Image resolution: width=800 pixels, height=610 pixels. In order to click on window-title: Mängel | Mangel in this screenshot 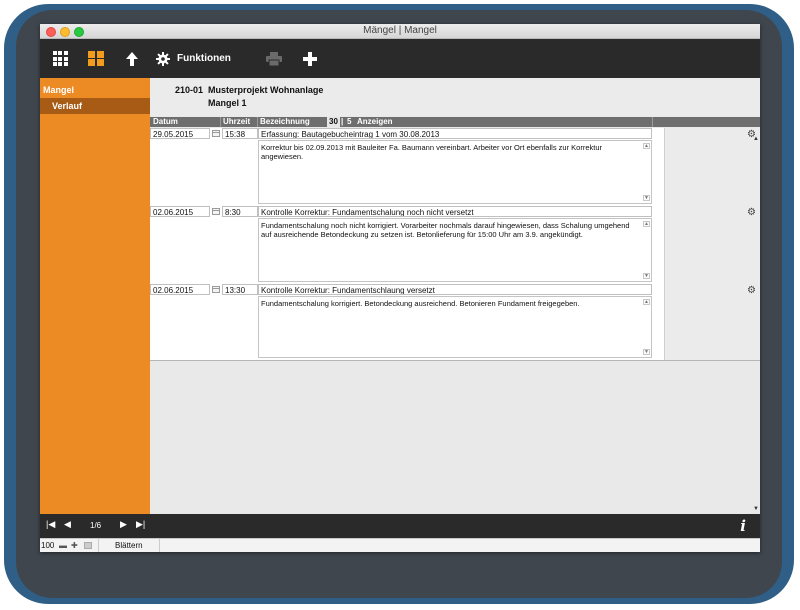, I will do `click(400, 30)`.